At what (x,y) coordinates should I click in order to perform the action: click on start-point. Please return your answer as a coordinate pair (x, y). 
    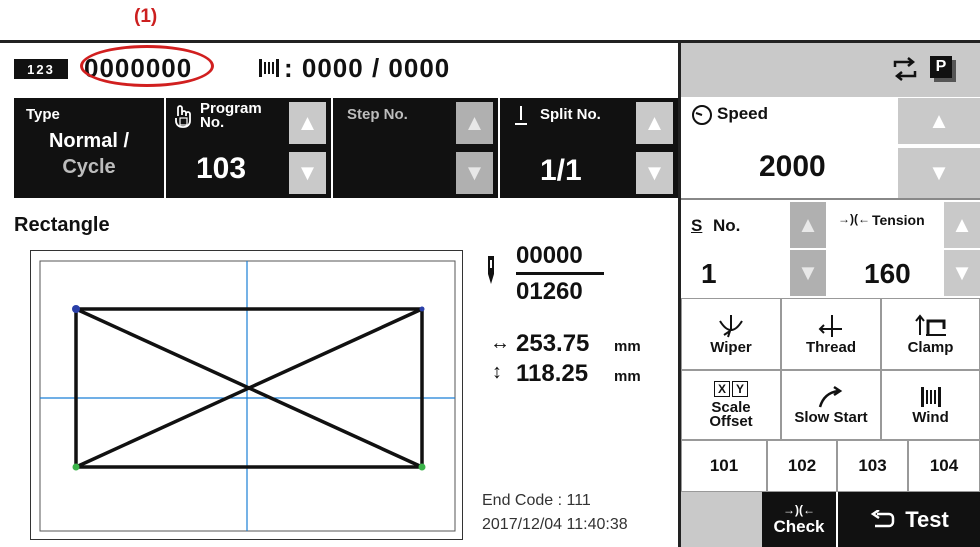
    Looking at the image, I should click on (76, 309).